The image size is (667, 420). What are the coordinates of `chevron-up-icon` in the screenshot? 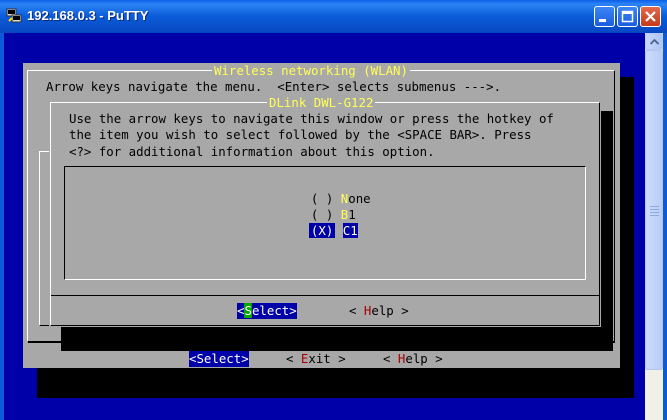 It's located at (654, 42).